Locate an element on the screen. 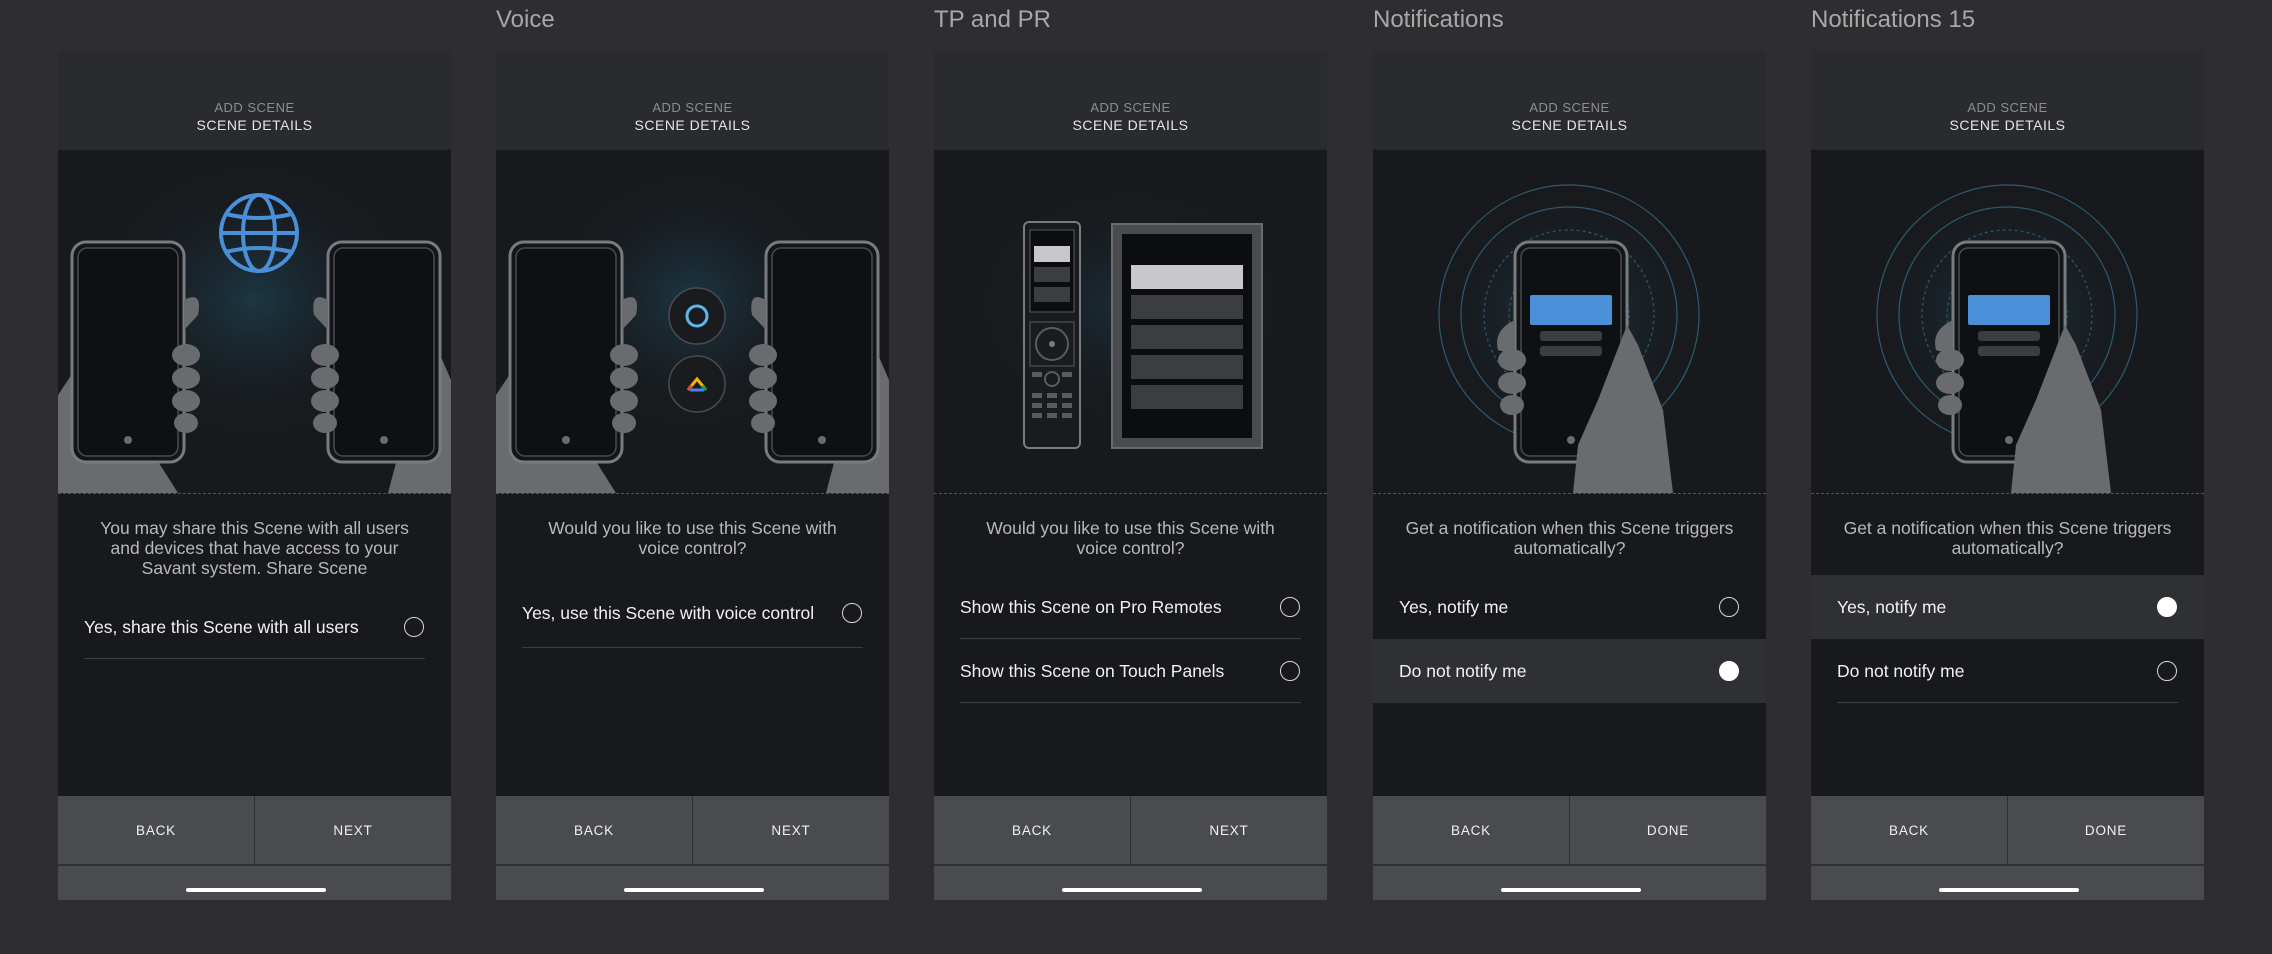 The height and width of the screenshot is (954, 2272). google-home-icon is located at coordinates (697, 384).